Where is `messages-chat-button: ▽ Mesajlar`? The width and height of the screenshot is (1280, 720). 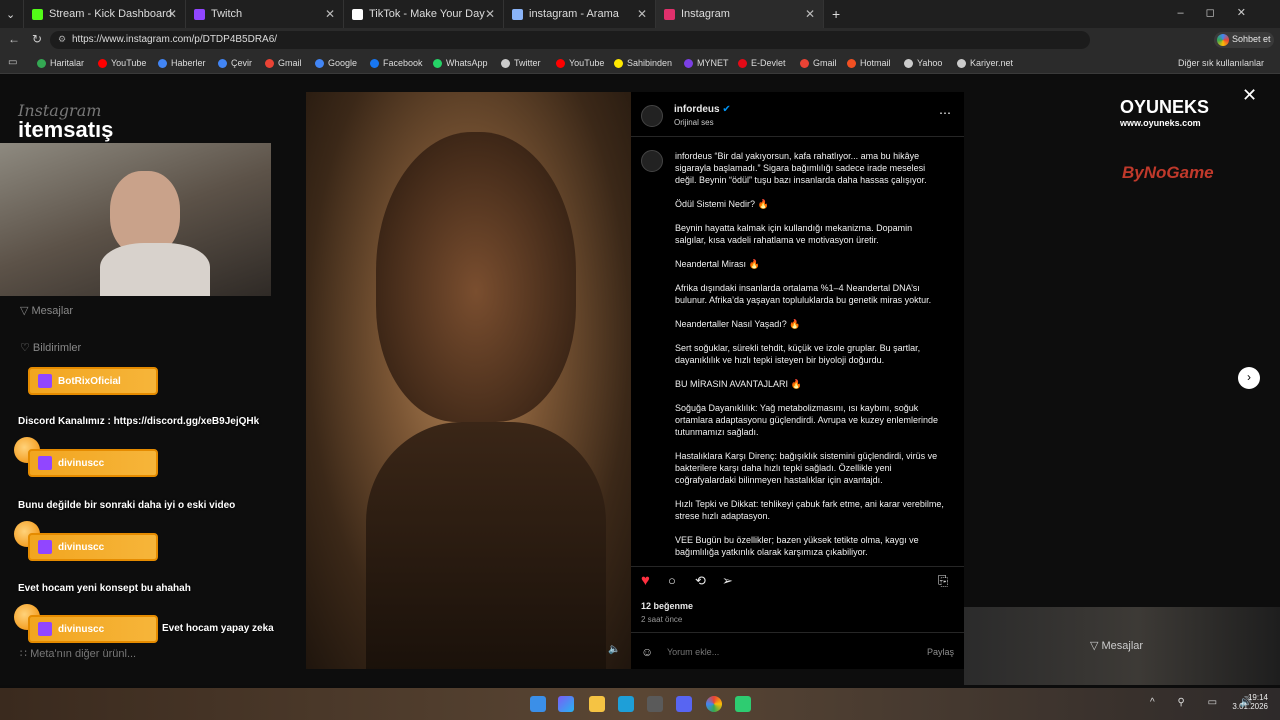
messages-chat-button: ▽ Mesajlar is located at coordinates (1116, 645).